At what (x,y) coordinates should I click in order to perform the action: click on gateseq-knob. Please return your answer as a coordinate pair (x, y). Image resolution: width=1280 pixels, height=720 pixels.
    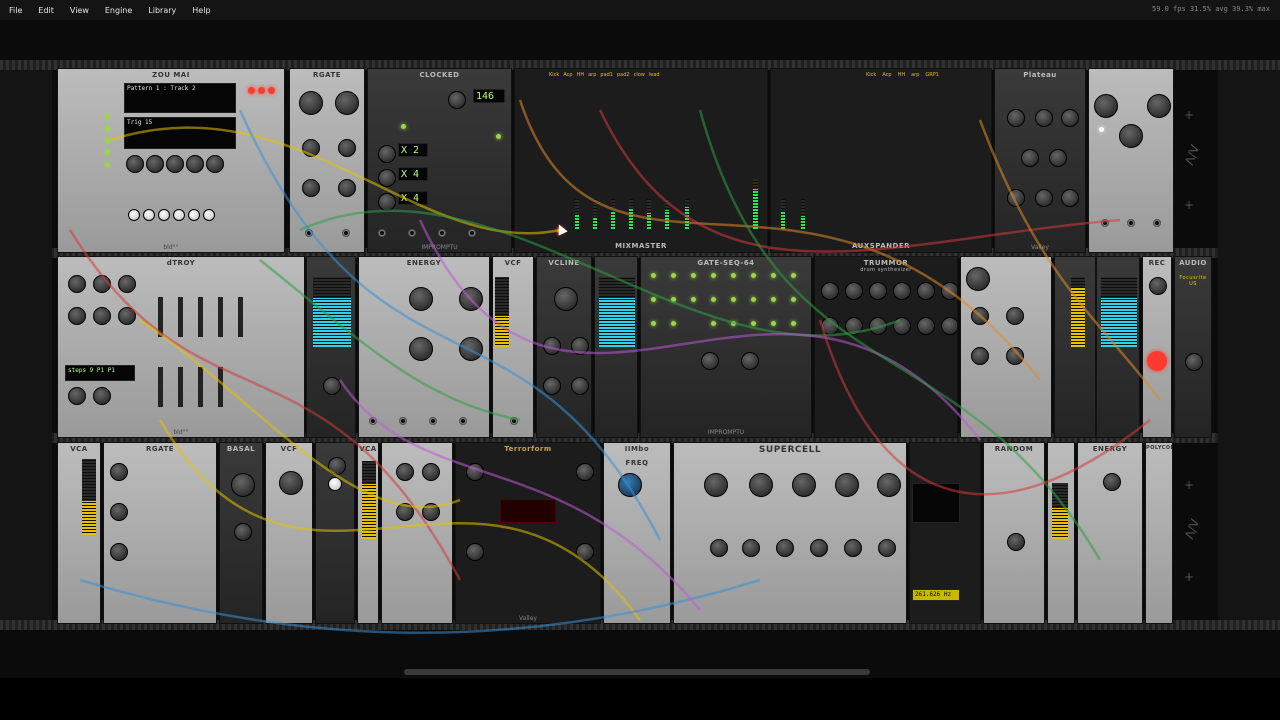
    Looking at the image, I should click on (710, 361).